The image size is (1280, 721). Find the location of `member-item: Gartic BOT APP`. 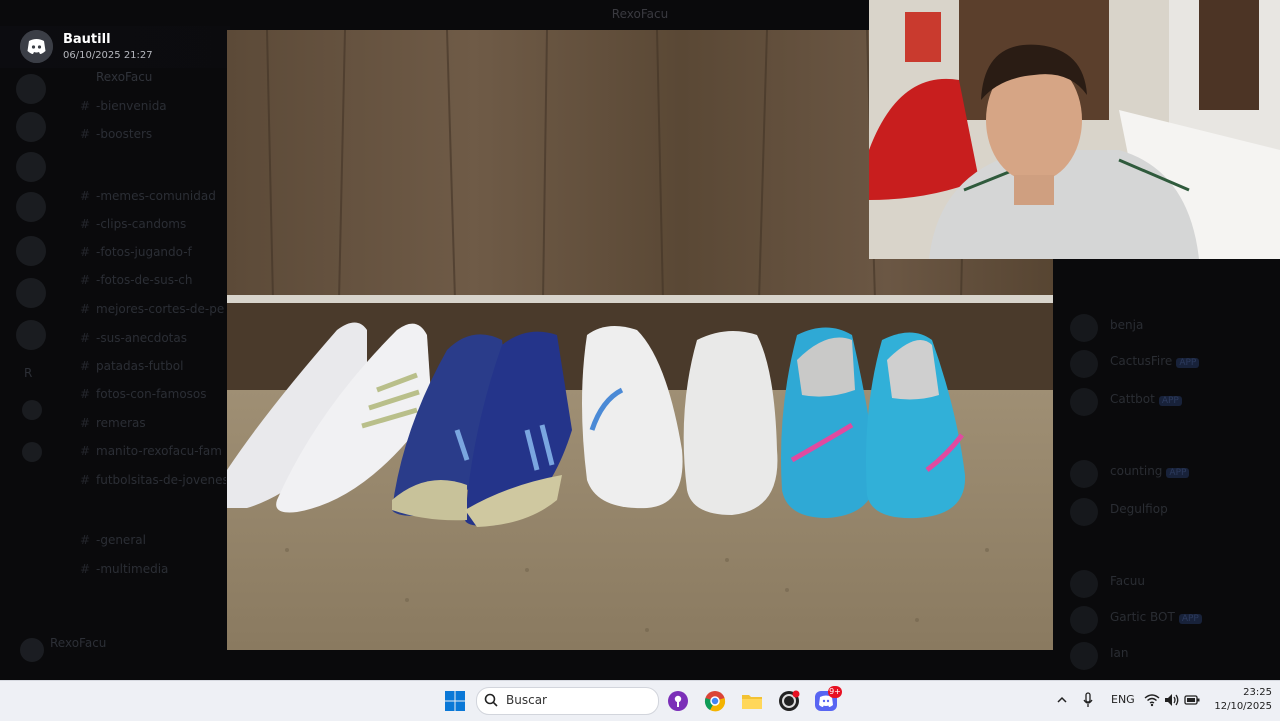

member-item: Gartic BOT APP is located at coordinates (1175, 621).